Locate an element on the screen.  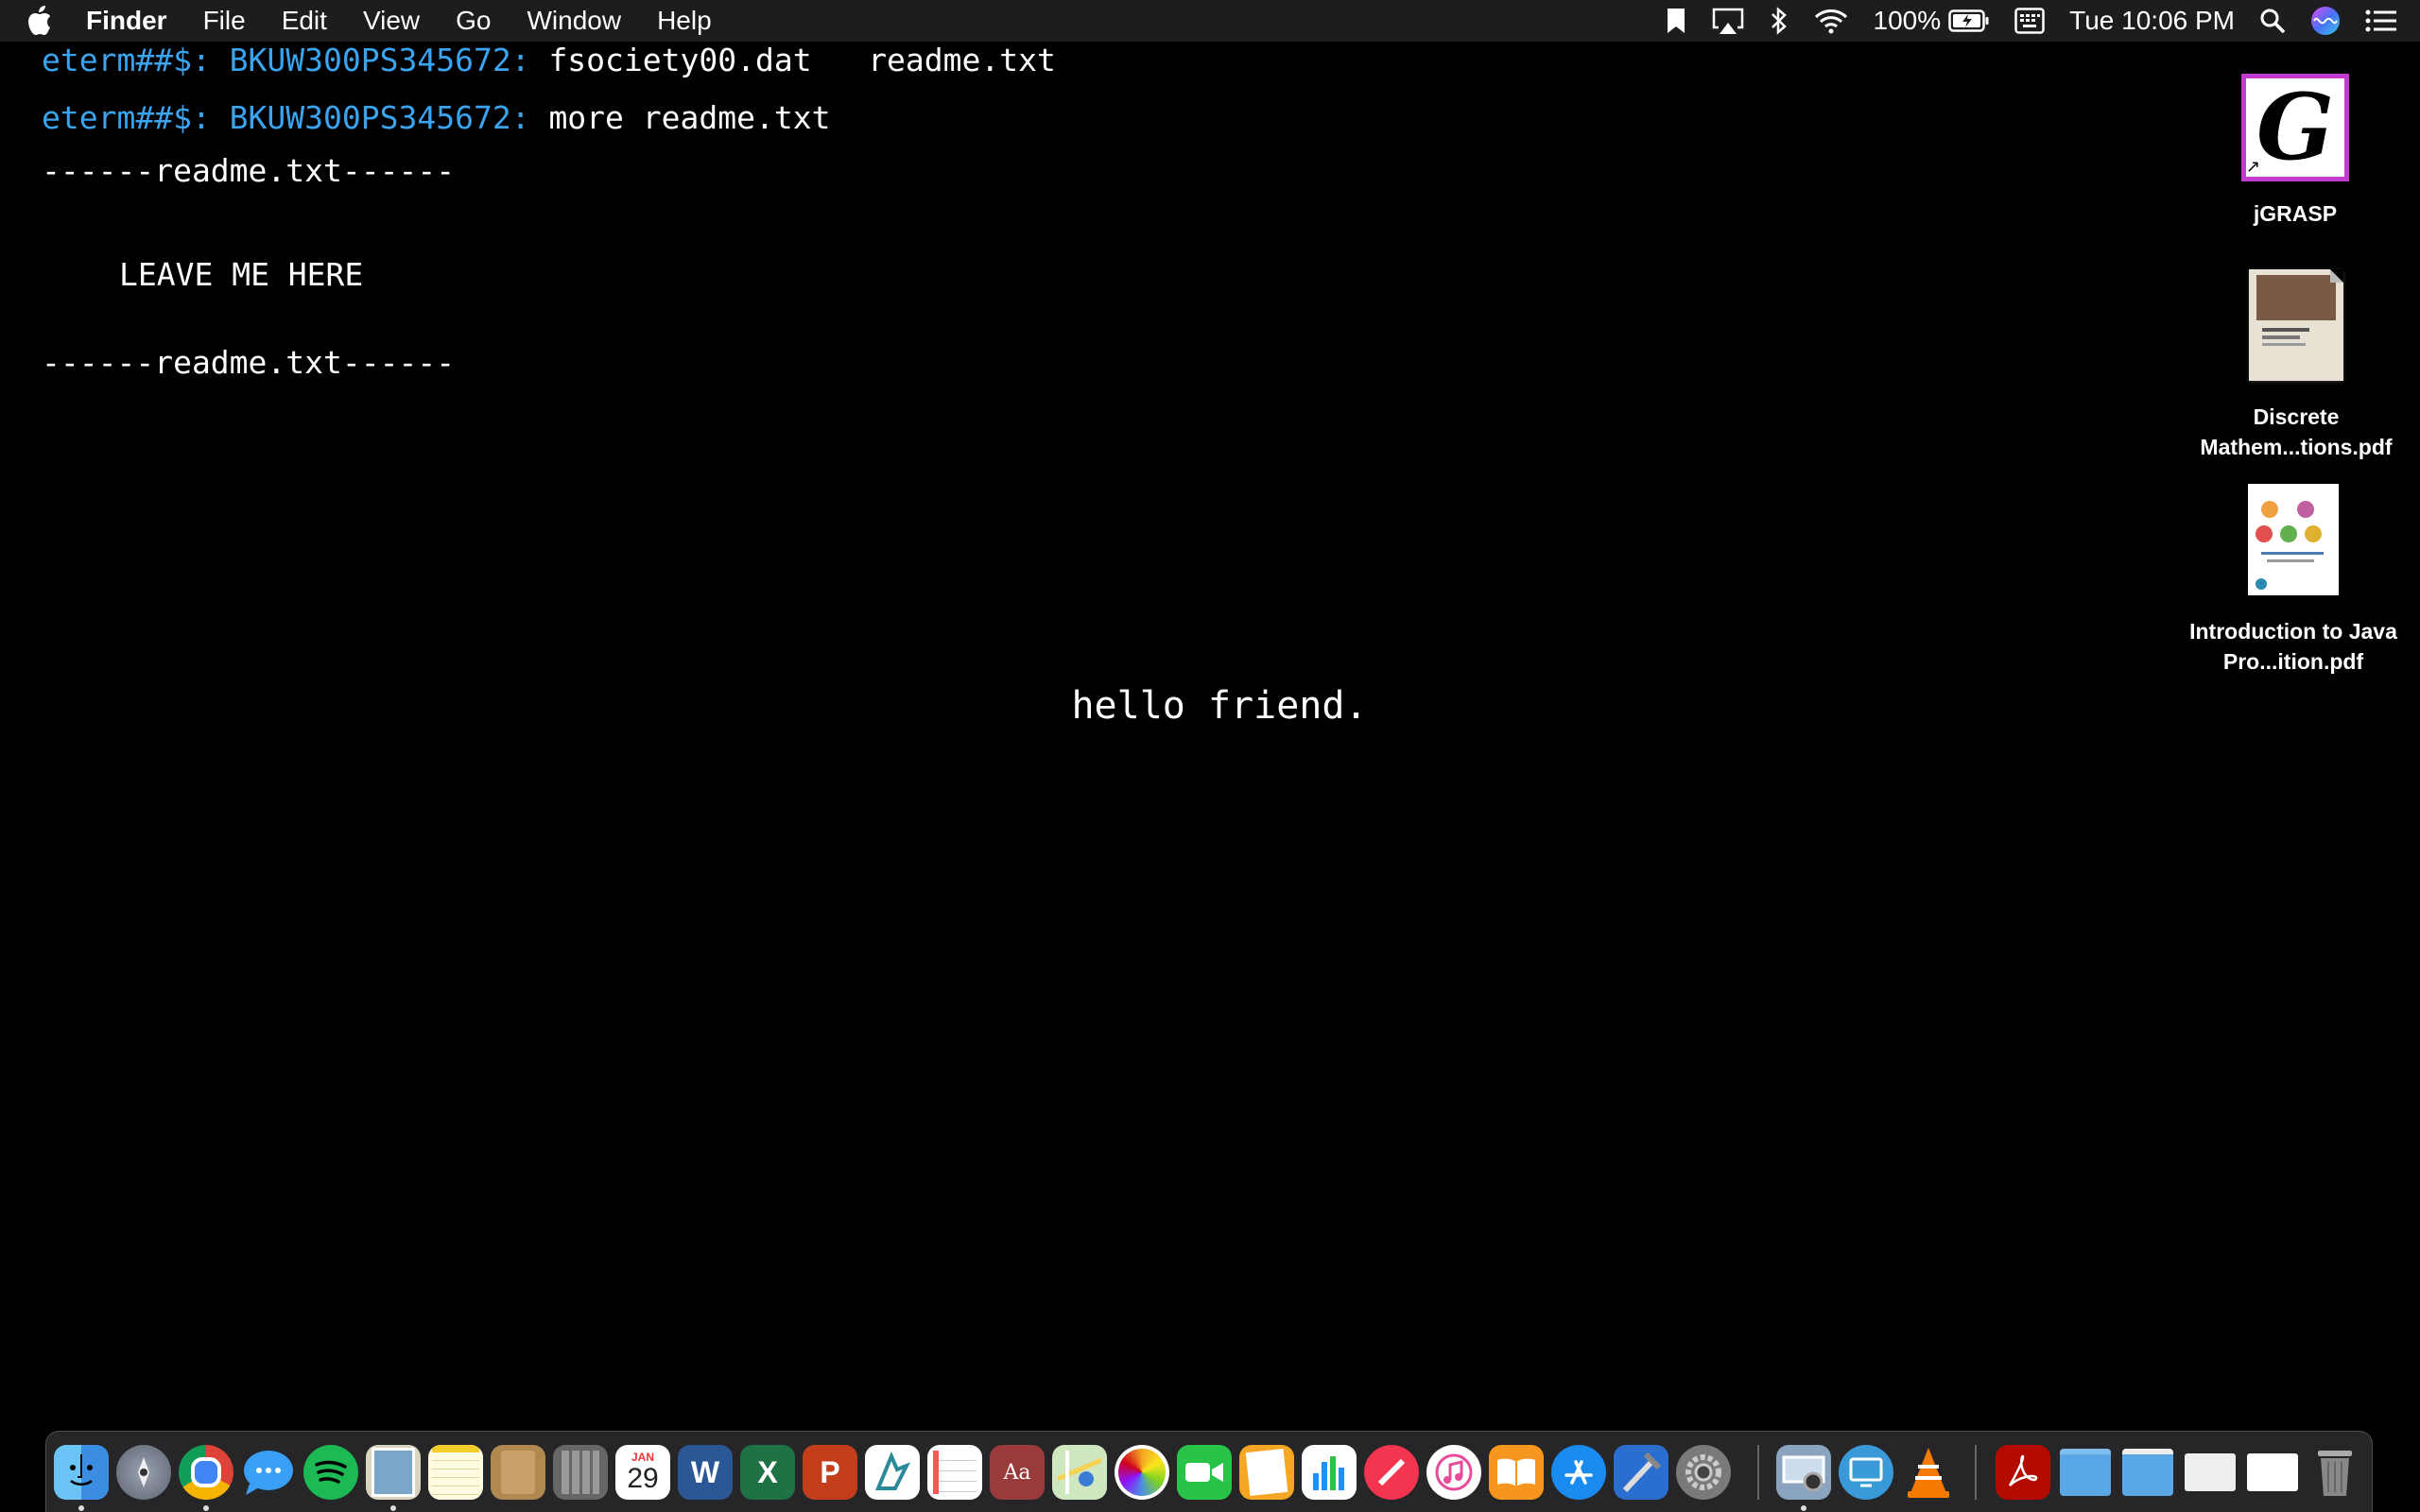
dock-contacts is located at coordinates (518, 1472).